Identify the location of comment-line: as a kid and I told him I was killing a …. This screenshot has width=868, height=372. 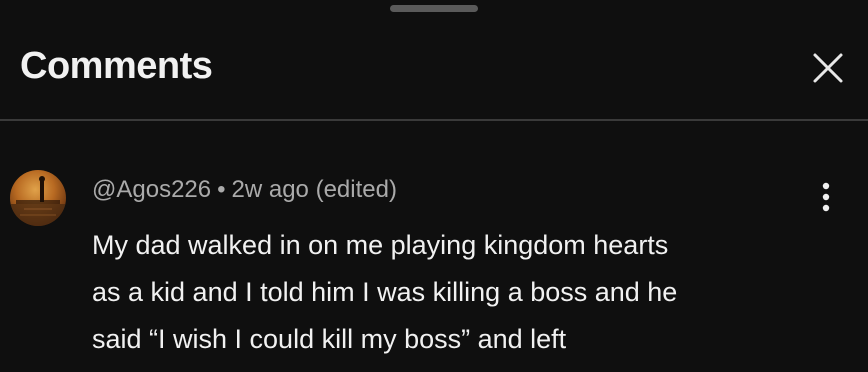
(385, 292).